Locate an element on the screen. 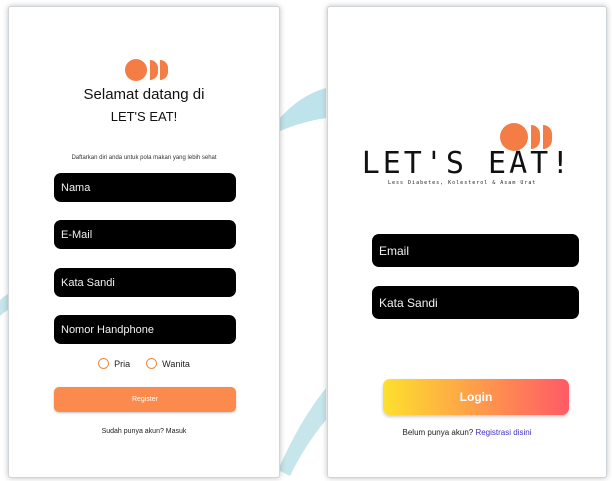  name-field-placeholder: Nama is located at coordinates (76, 187).